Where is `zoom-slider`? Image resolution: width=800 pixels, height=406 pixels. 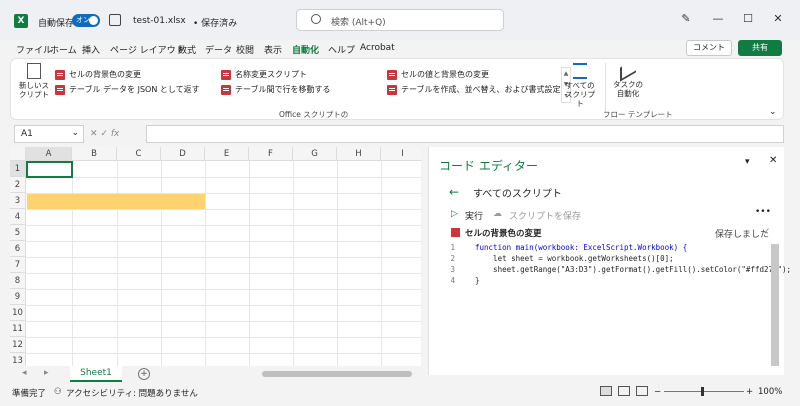
zoom-slider is located at coordinates (704, 391).